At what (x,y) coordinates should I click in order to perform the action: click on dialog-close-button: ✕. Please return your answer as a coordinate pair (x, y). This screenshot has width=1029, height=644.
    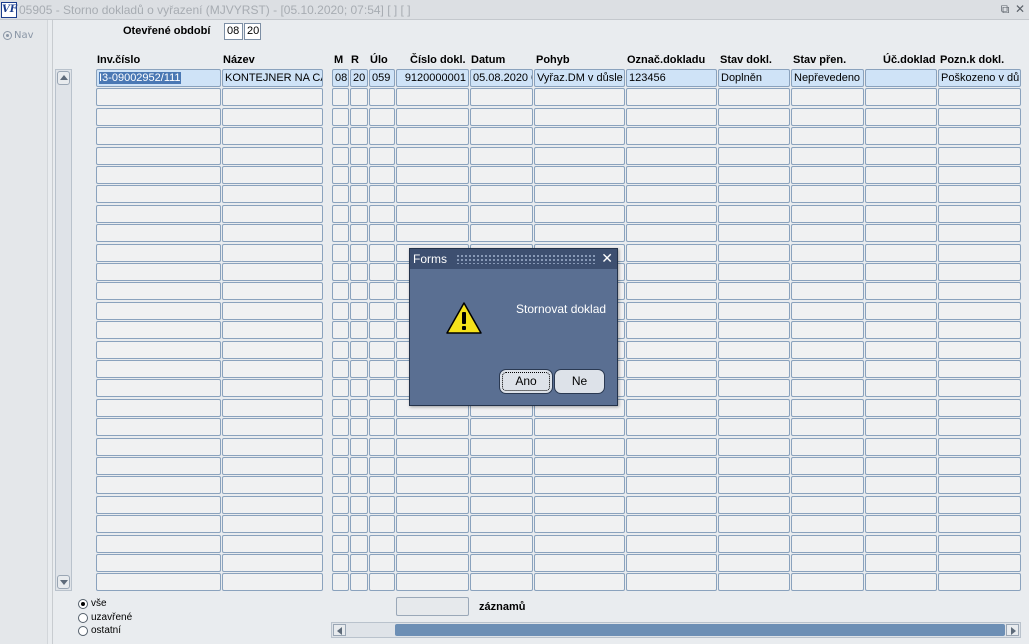
    Looking at the image, I should click on (607, 259).